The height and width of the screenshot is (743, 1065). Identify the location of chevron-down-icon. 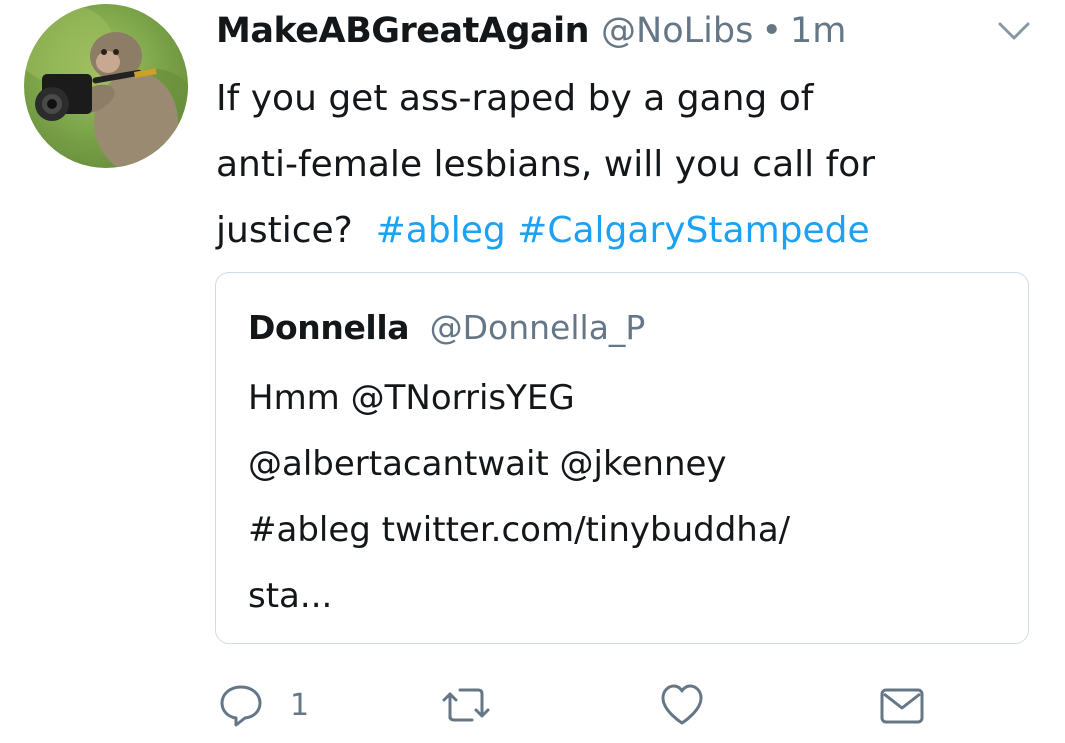
(1014, 31).